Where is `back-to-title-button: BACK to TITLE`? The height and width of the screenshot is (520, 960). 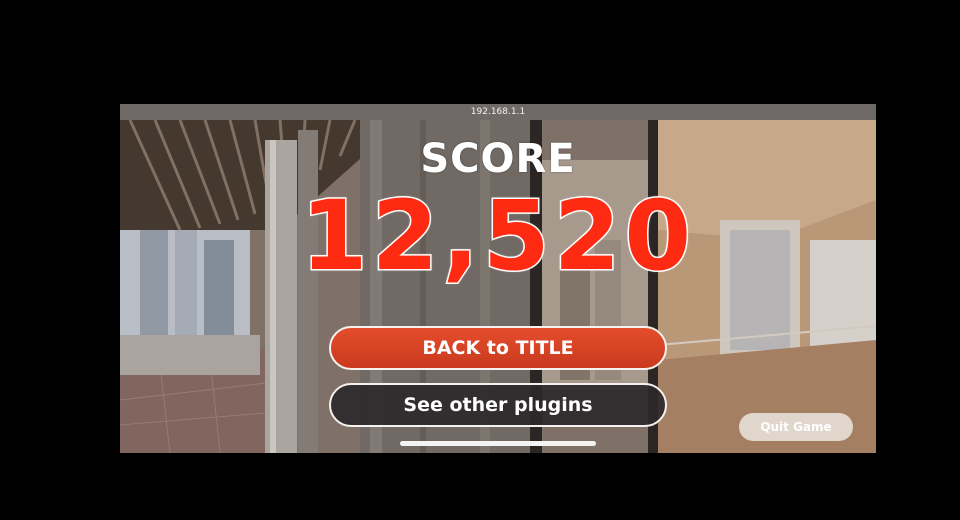 back-to-title-button: BACK to TITLE is located at coordinates (498, 348).